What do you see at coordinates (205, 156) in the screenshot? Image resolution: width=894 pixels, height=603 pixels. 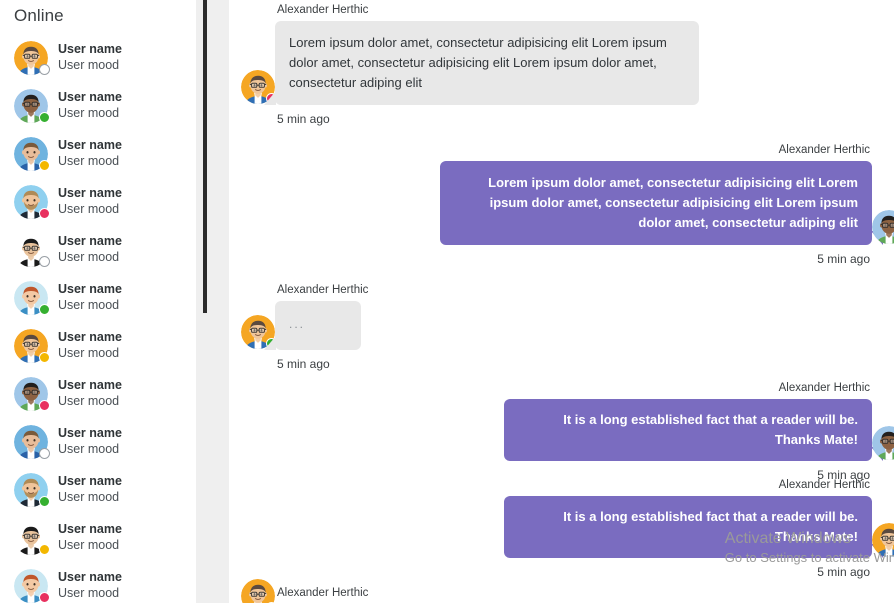 I see `scrollbar-thumb` at bounding box center [205, 156].